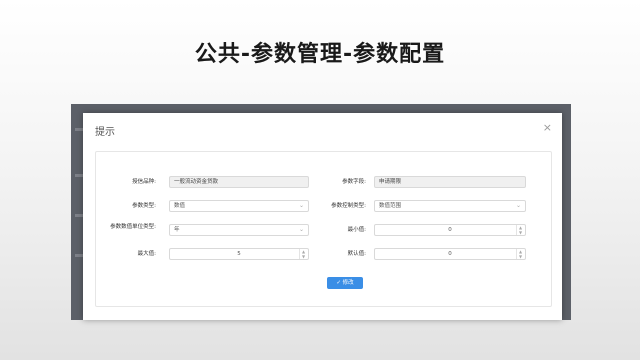  What do you see at coordinates (180, 206) in the screenshot?
I see `param-type-value: 数值` at bounding box center [180, 206].